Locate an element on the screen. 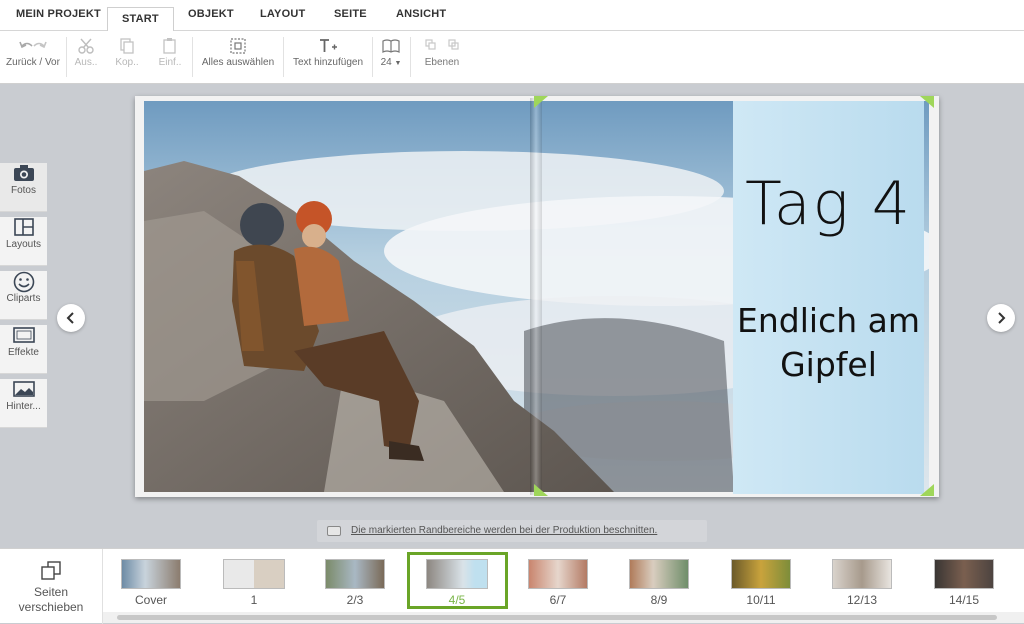 This screenshot has width=1024, height=624. thumbnail-label: Cover is located at coordinates (150, 600).